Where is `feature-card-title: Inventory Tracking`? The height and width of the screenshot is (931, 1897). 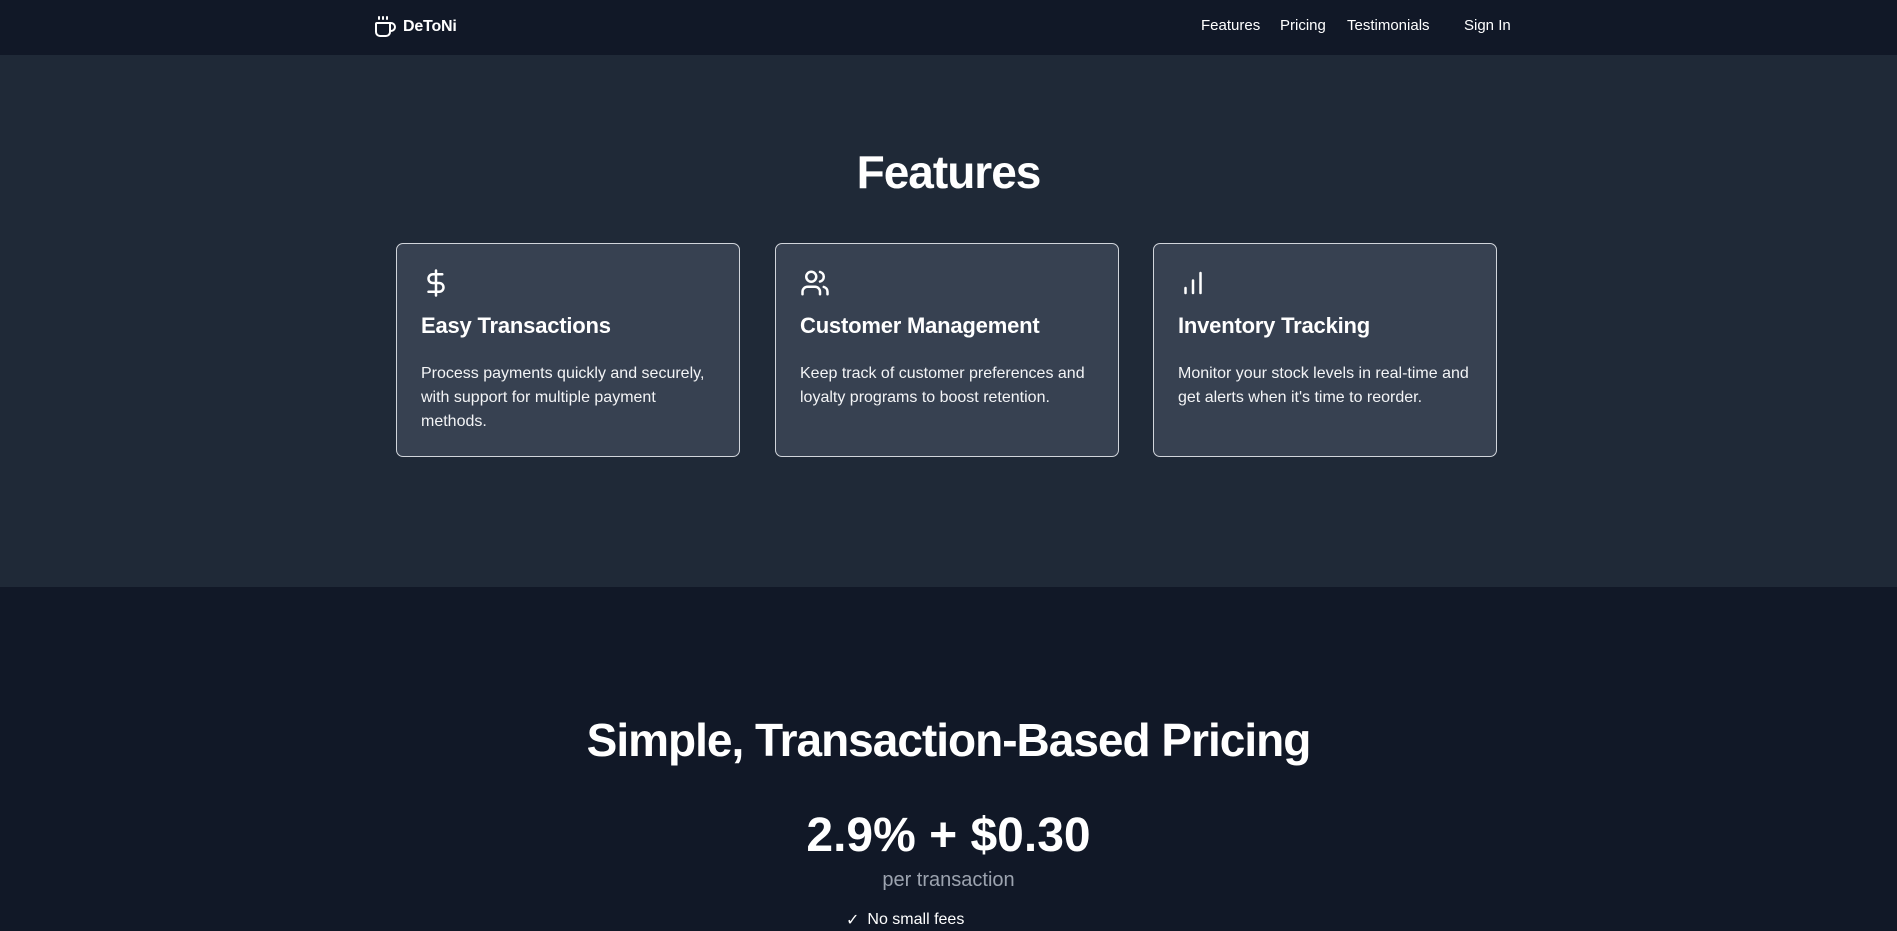 feature-card-title: Inventory Tracking is located at coordinates (1274, 325).